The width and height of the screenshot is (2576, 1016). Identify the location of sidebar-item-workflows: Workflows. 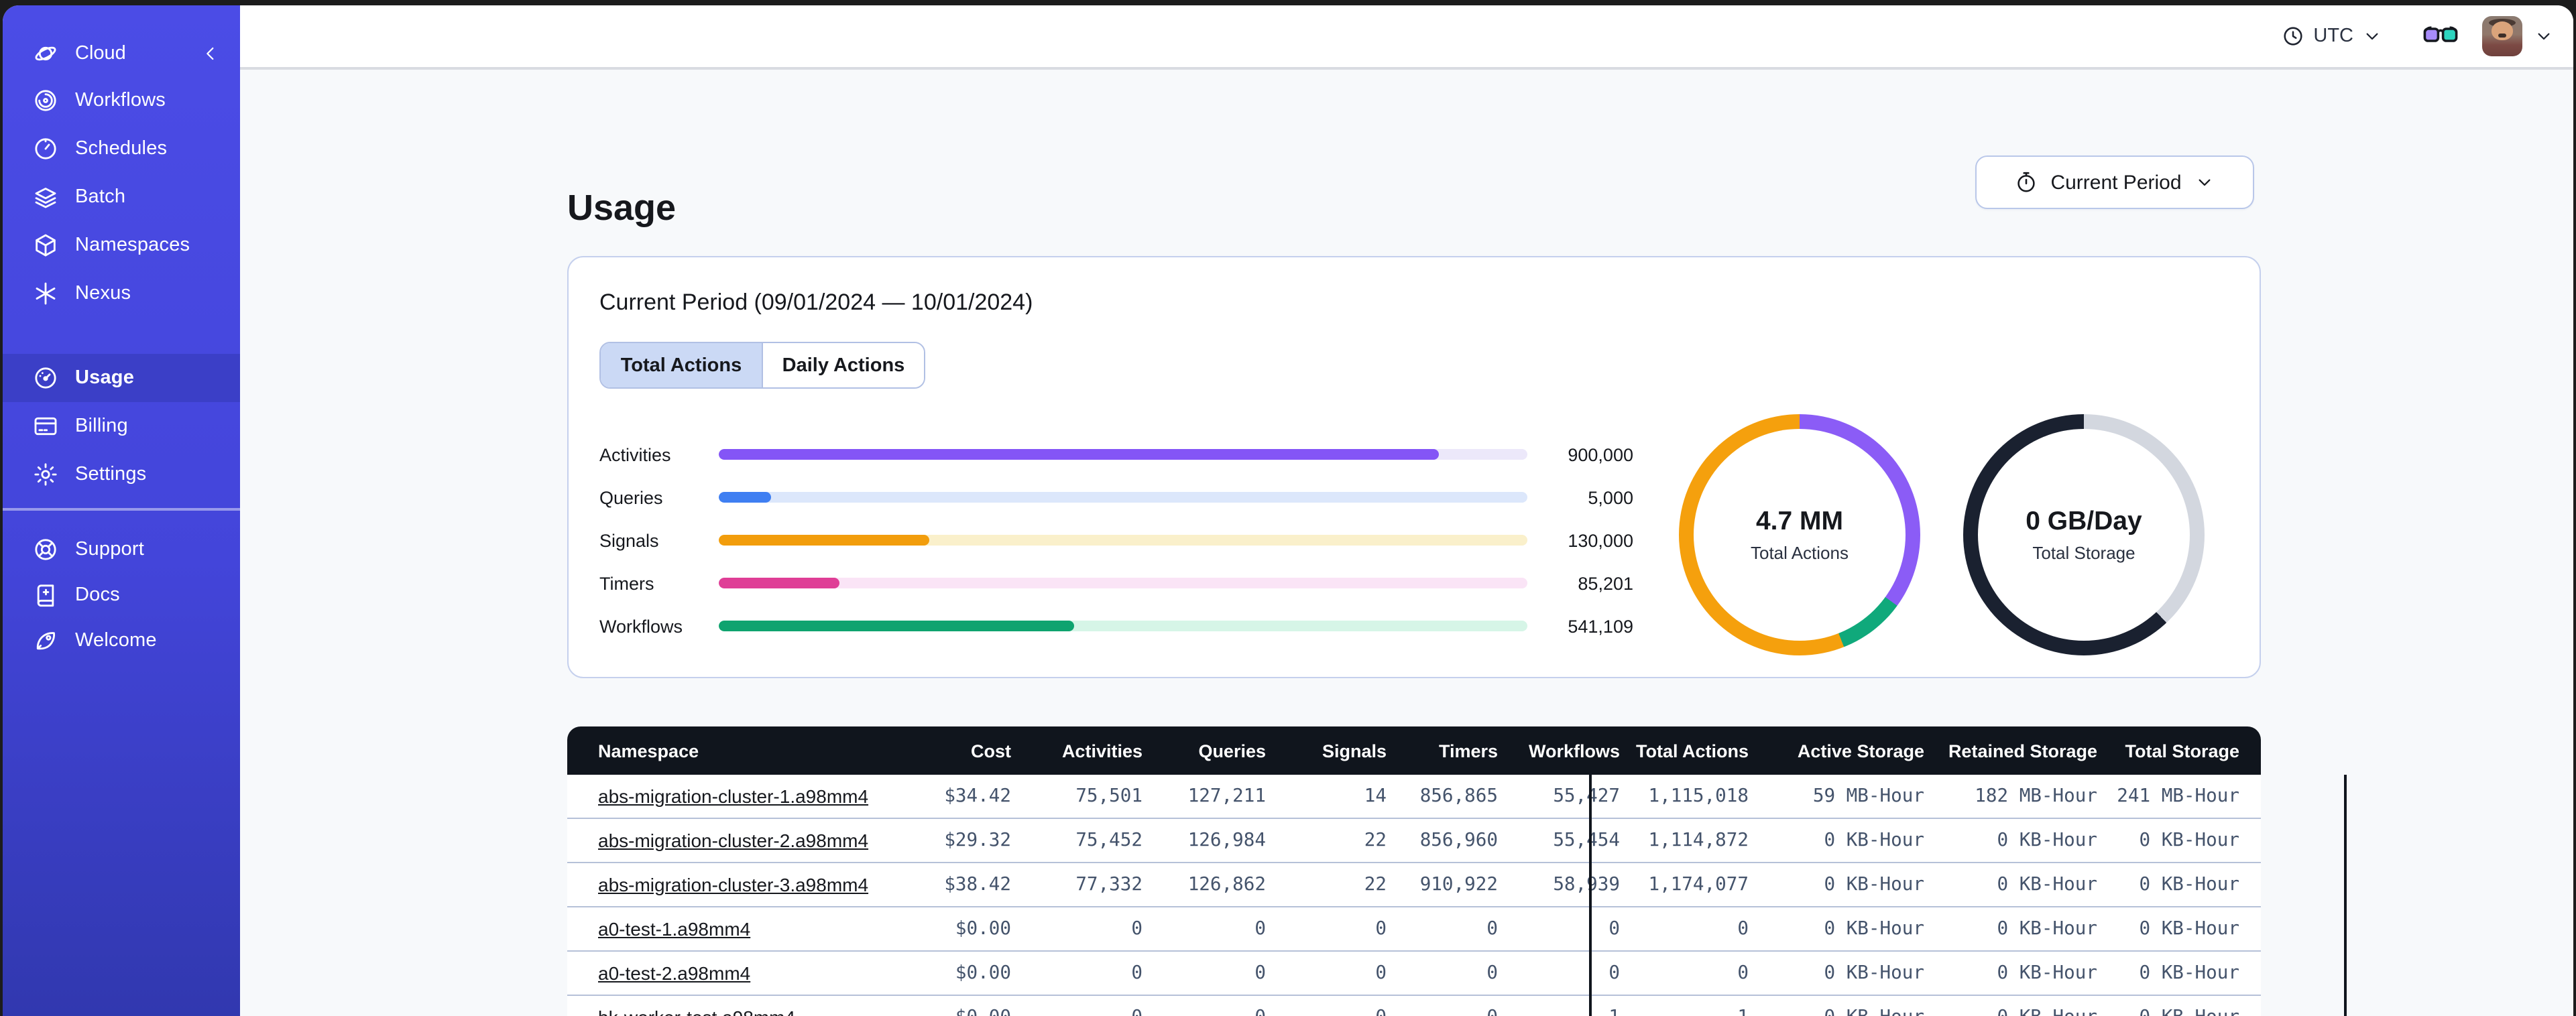
(121, 101).